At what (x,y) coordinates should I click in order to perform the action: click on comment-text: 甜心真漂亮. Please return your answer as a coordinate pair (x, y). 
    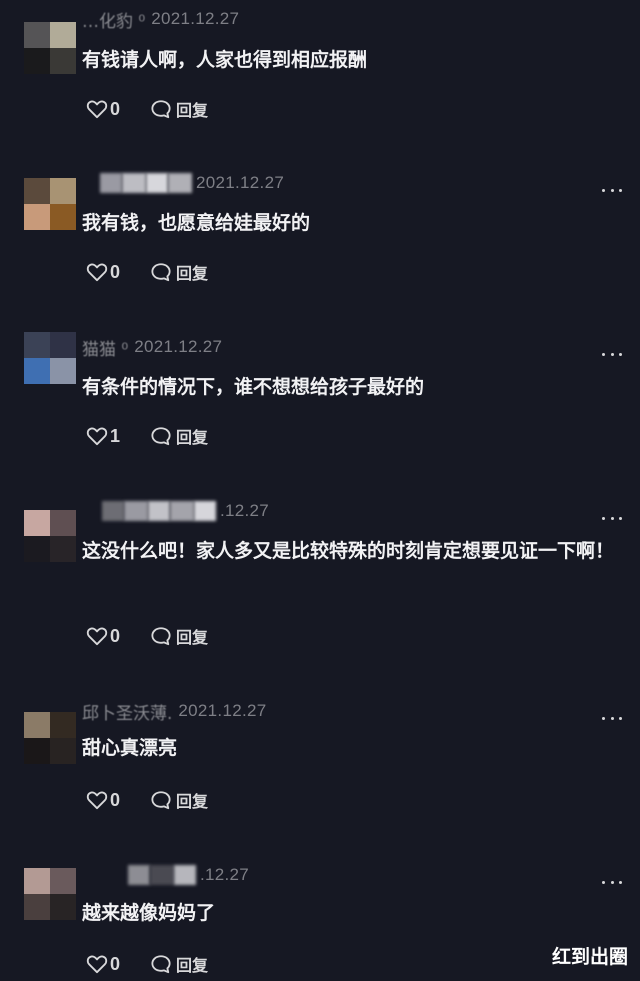
    Looking at the image, I should click on (130, 748).